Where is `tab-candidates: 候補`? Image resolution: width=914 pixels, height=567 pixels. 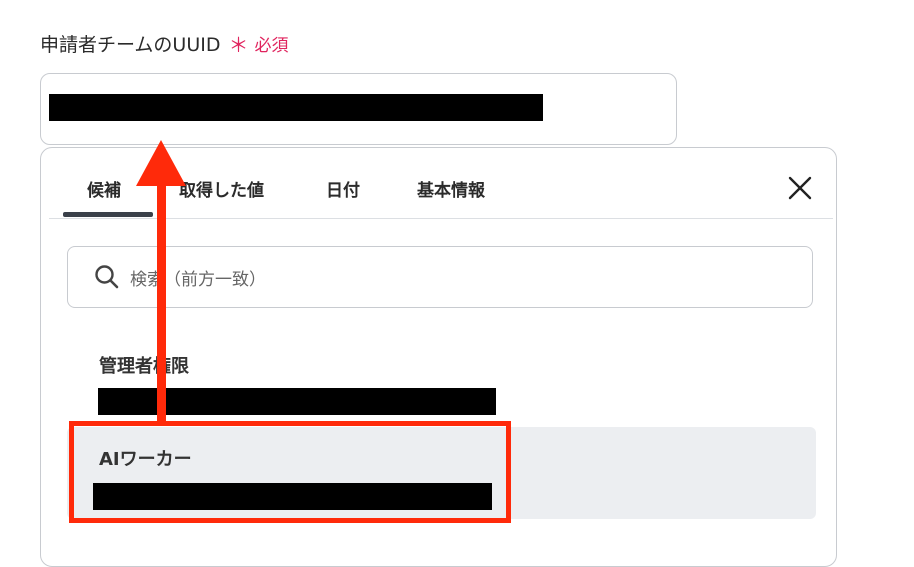 tab-candidates: 候補 is located at coordinates (104, 188).